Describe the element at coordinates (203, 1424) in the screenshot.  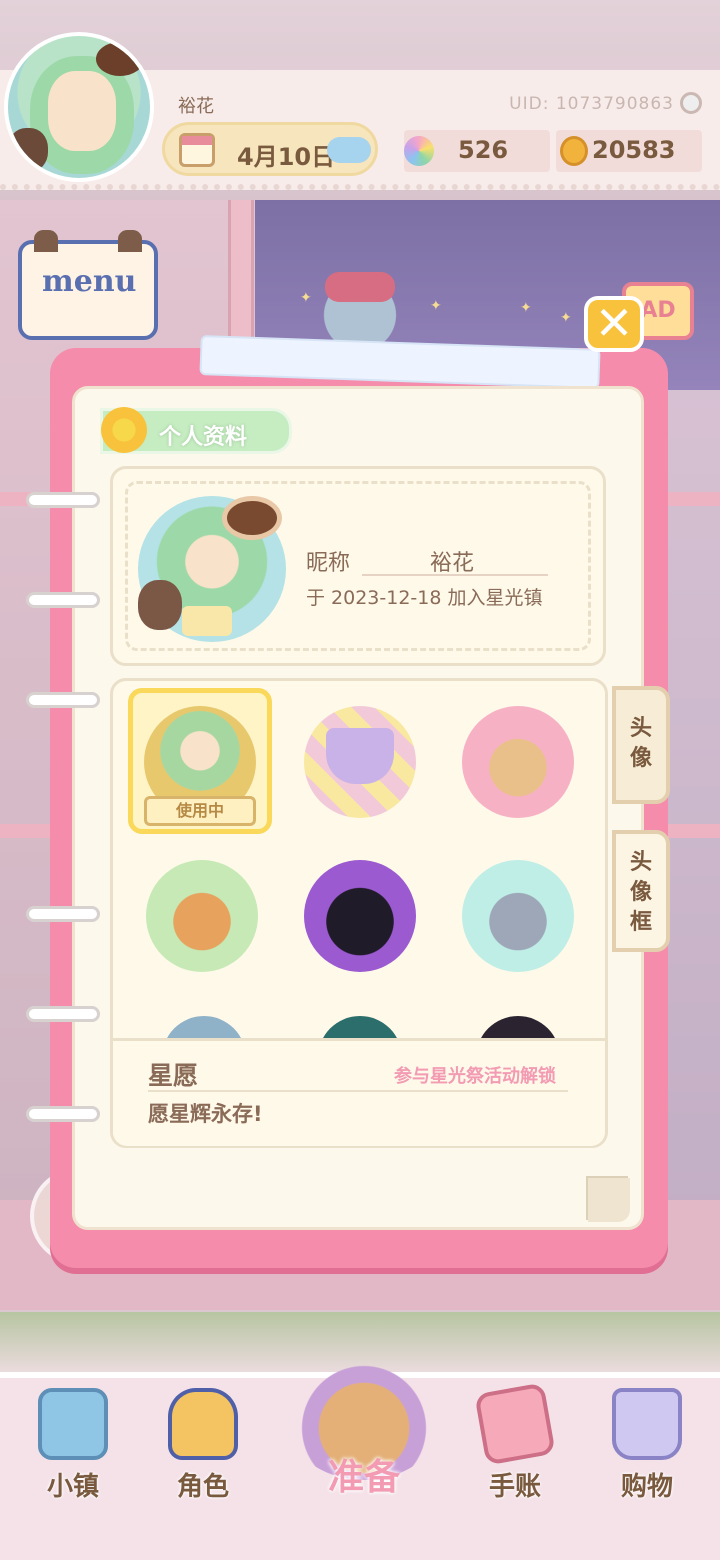
I see `dress-icon` at that location.